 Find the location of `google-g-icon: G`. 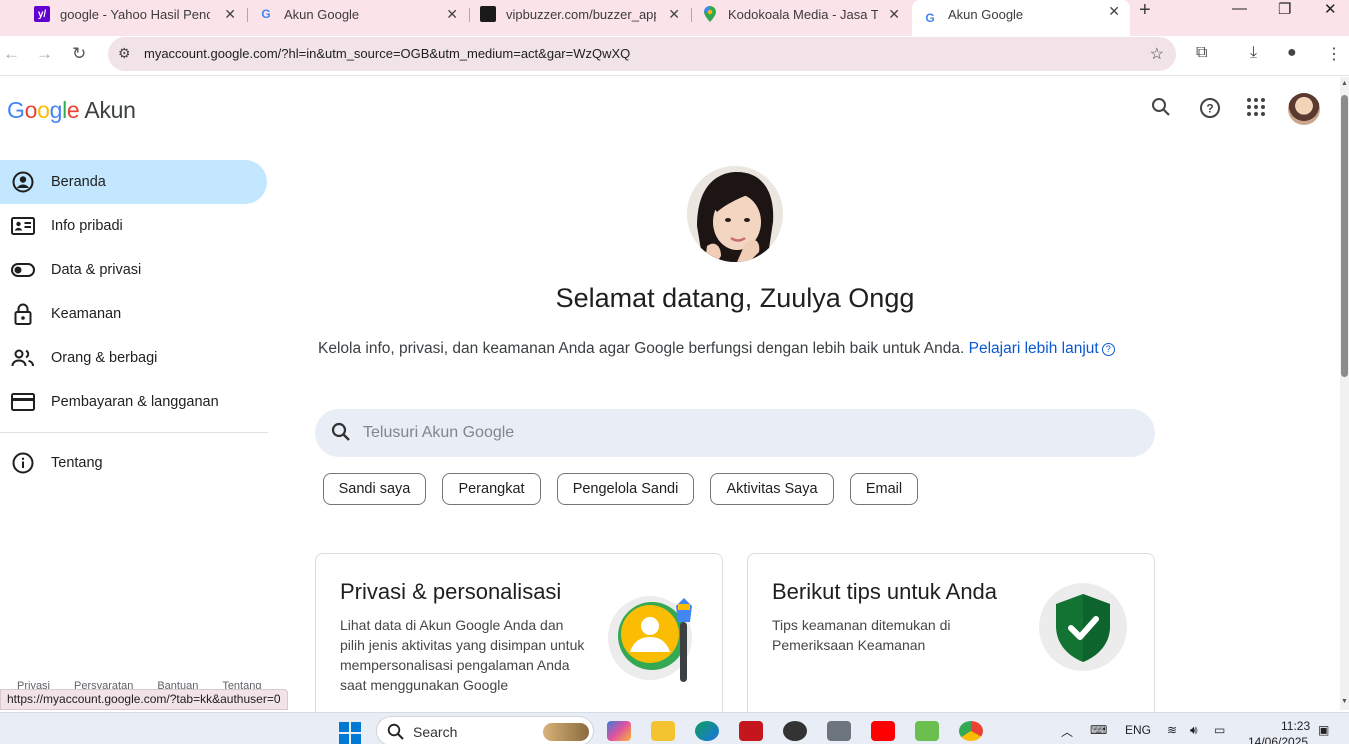

google-g-icon: G is located at coordinates (930, 18).